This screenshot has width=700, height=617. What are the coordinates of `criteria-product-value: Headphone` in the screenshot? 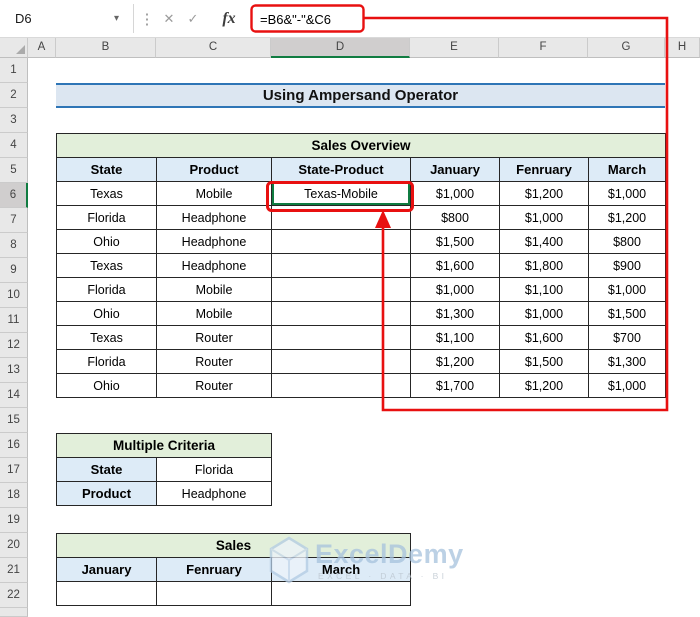 It's located at (214, 493).